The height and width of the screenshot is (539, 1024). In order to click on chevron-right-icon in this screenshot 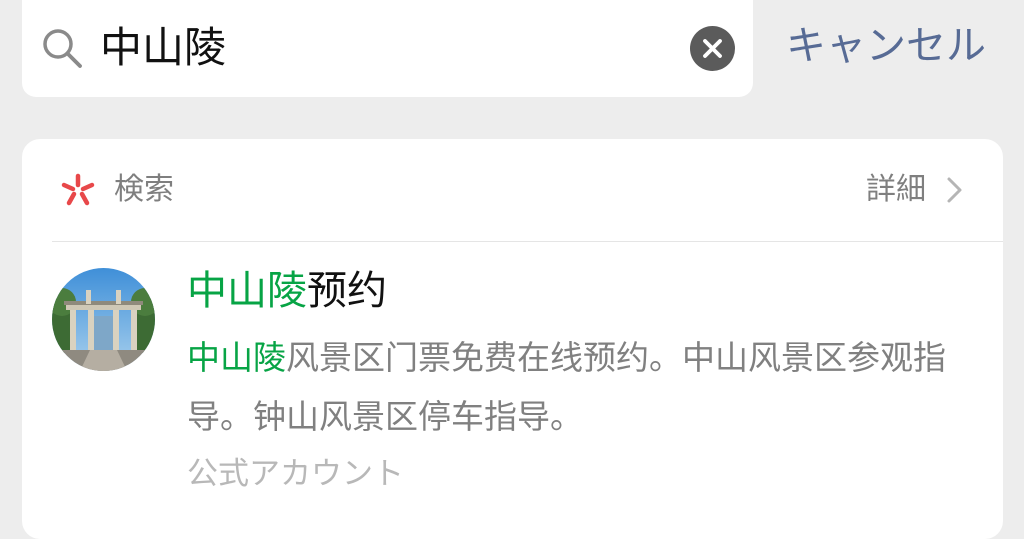, I will do `click(954, 190)`.